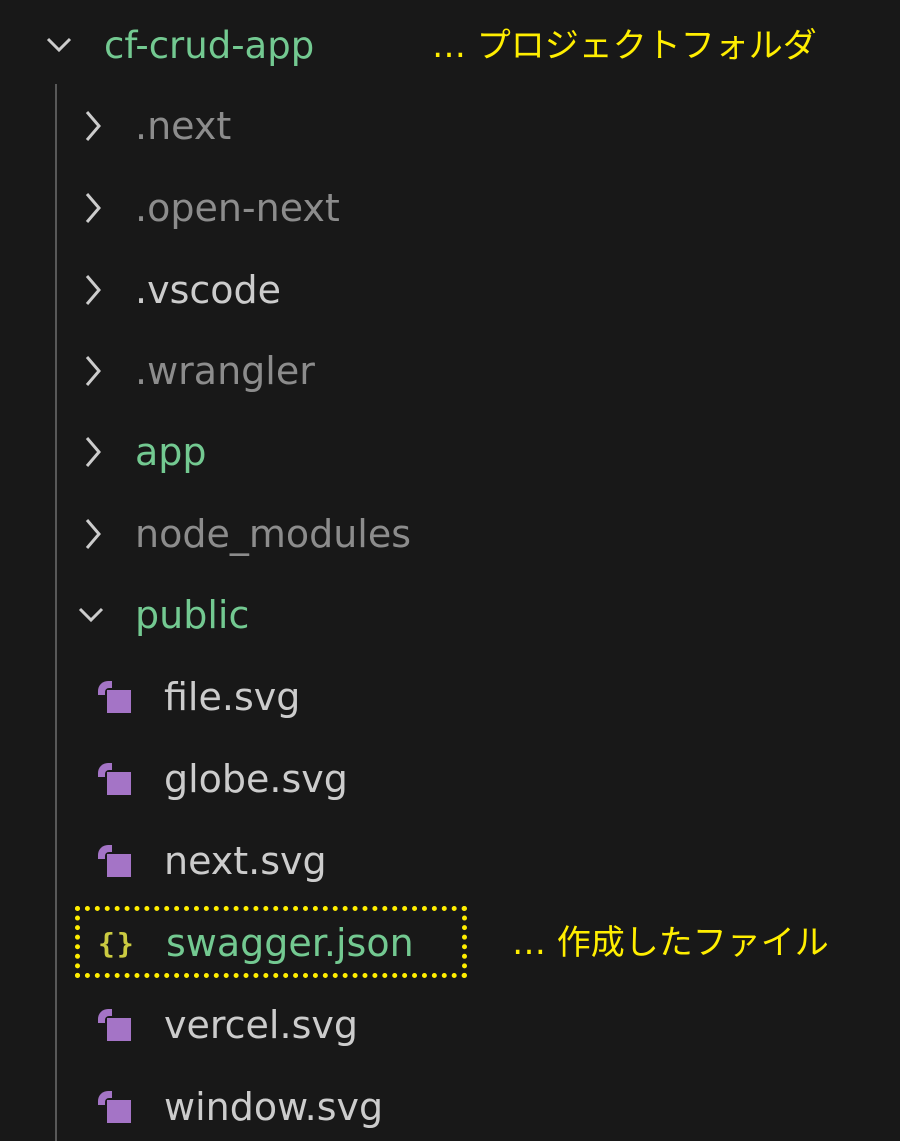  I want to click on project-folder-annotation: … プロジェクトフォルダ, so click(624, 46).